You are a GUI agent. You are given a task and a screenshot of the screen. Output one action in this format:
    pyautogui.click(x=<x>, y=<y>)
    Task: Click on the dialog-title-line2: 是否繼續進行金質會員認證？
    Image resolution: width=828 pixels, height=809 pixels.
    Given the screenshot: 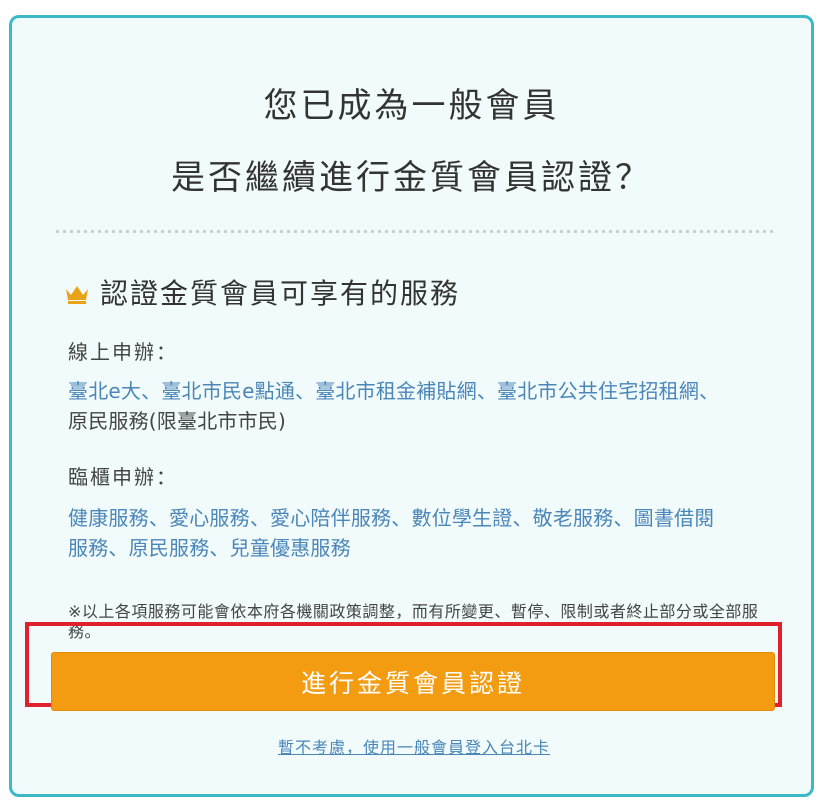 What is the action you would take?
    pyautogui.click(x=411, y=178)
    